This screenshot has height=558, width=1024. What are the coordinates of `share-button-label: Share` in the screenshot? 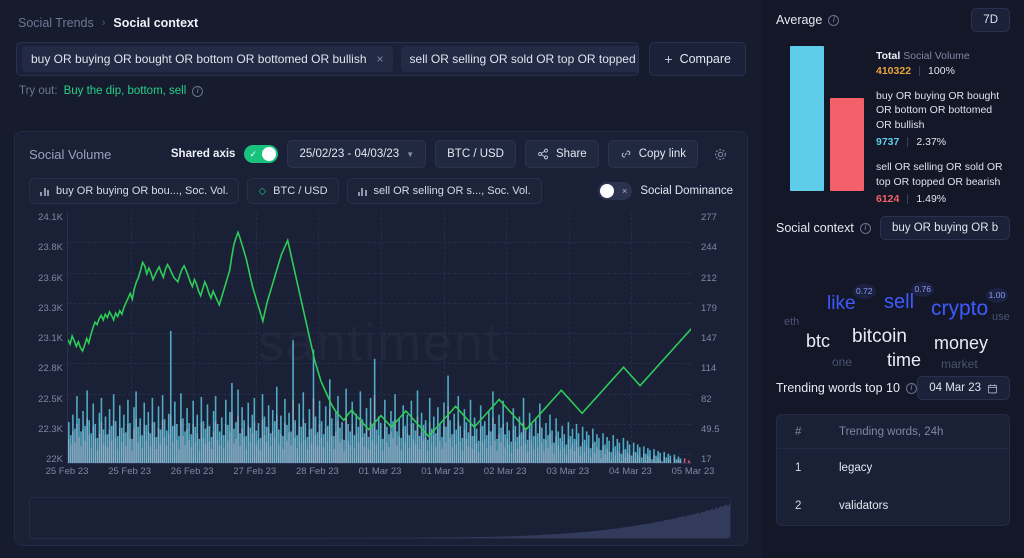 It's located at (571, 154).